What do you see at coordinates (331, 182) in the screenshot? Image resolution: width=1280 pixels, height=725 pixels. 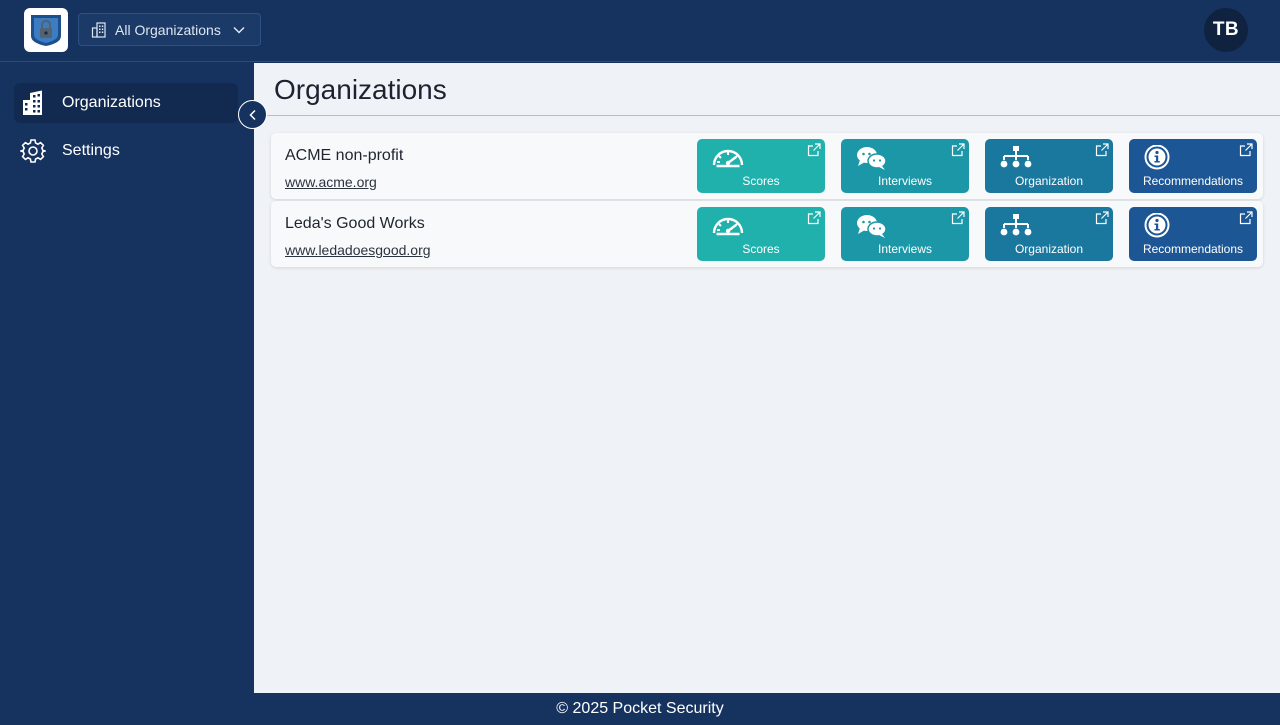 I see `organization-url-link: www.acme.org` at bounding box center [331, 182].